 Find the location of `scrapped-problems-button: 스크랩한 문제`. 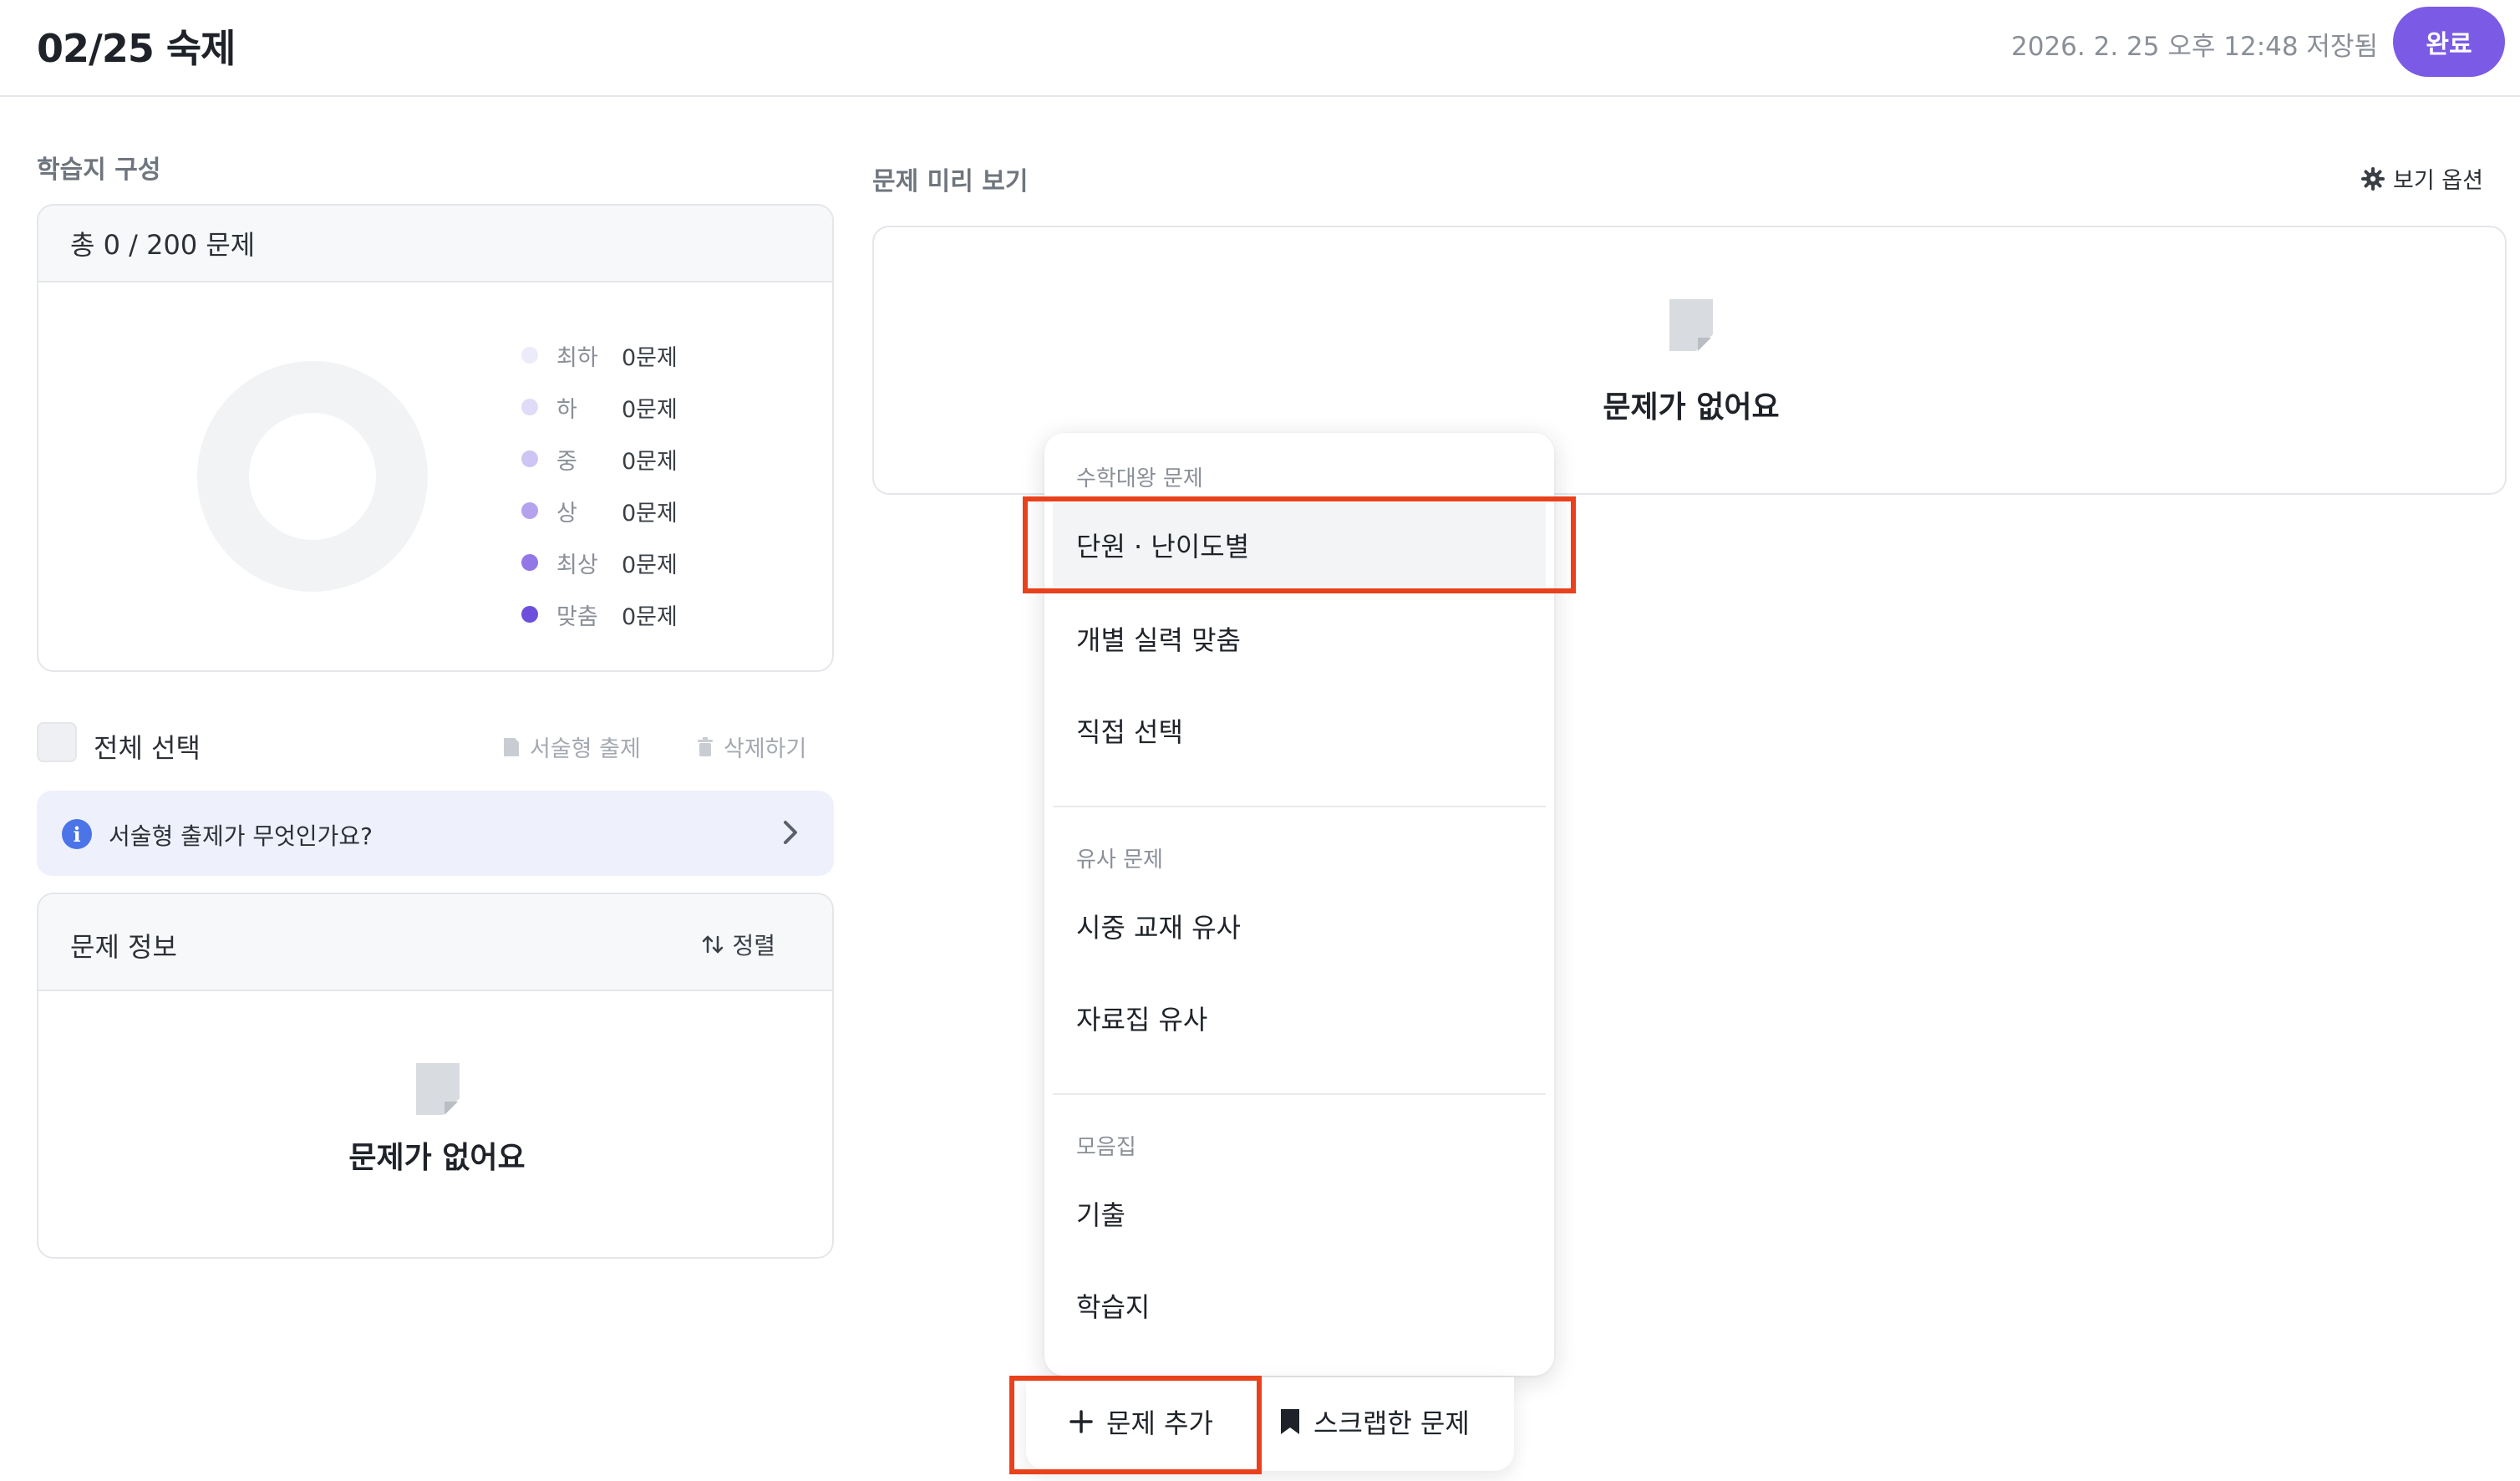

scrapped-problems-button: 스크랩한 문제 is located at coordinates (1374, 1421).